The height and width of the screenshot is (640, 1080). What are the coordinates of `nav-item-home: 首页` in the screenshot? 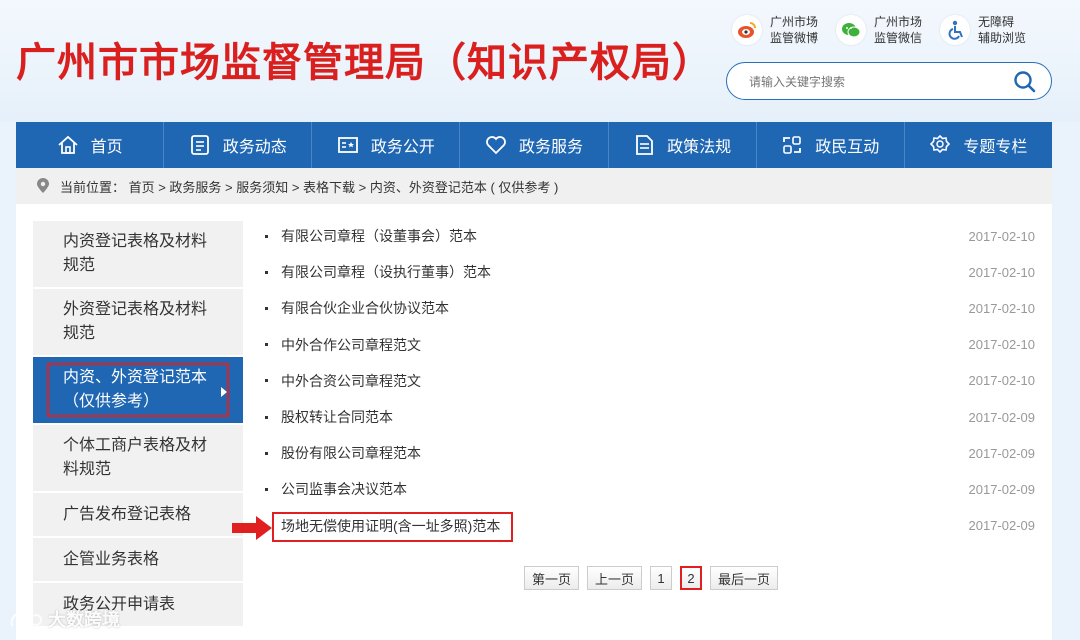 It's located at (90, 145).